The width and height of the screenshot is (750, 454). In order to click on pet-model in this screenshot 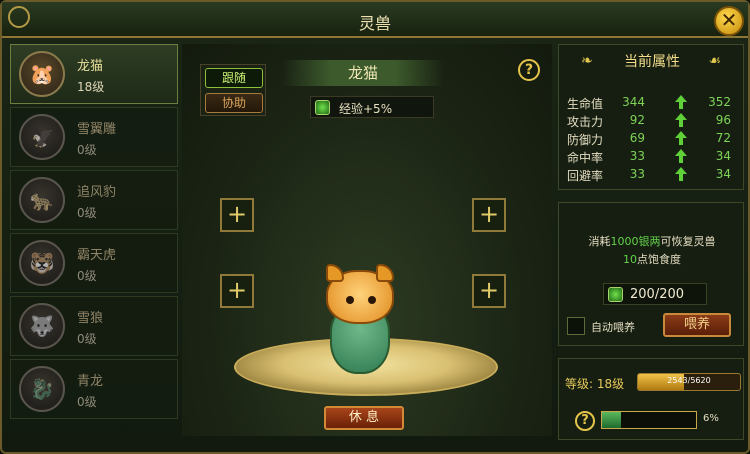, I will do `click(360, 322)`.